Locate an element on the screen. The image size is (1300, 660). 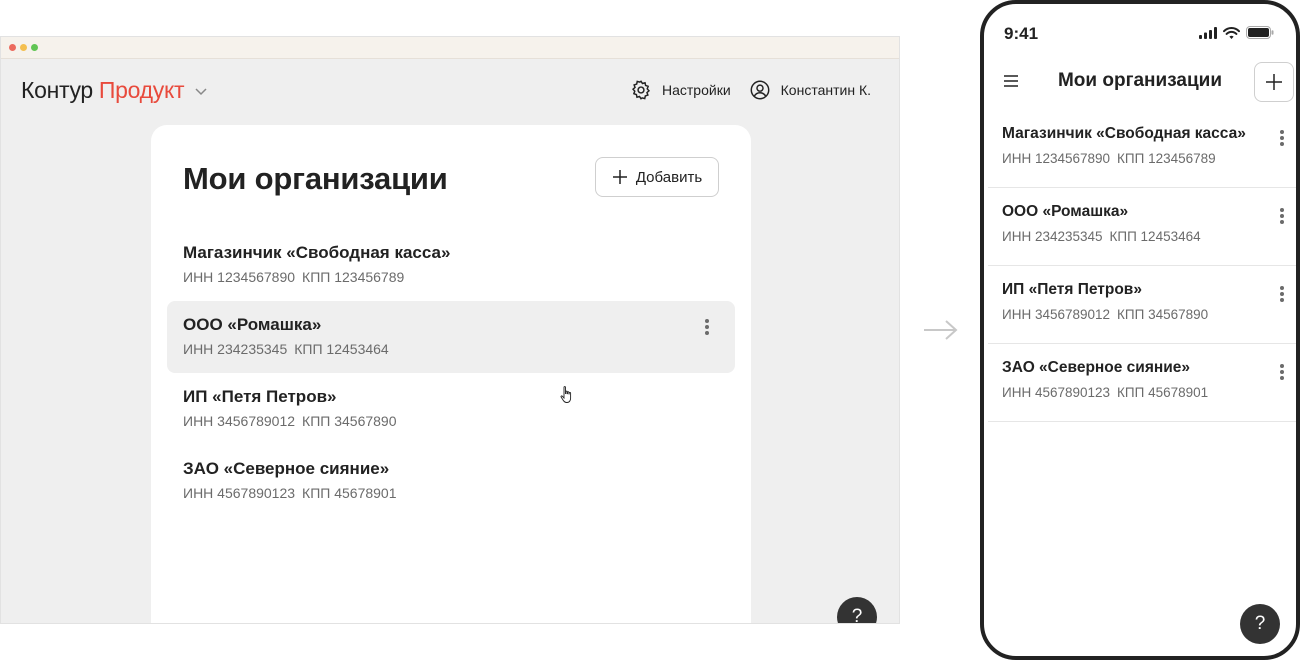
gear-icon is located at coordinates (641, 90).